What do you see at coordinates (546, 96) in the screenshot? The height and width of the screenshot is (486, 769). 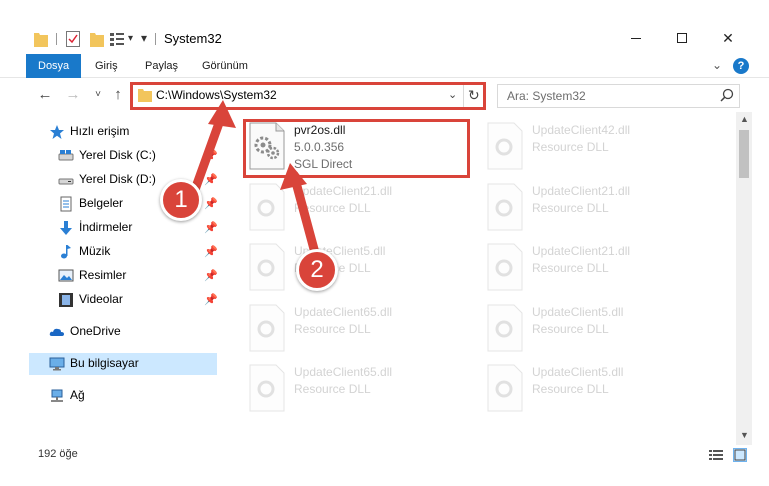 I see `search-input: Ara: System32` at bounding box center [546, 96].